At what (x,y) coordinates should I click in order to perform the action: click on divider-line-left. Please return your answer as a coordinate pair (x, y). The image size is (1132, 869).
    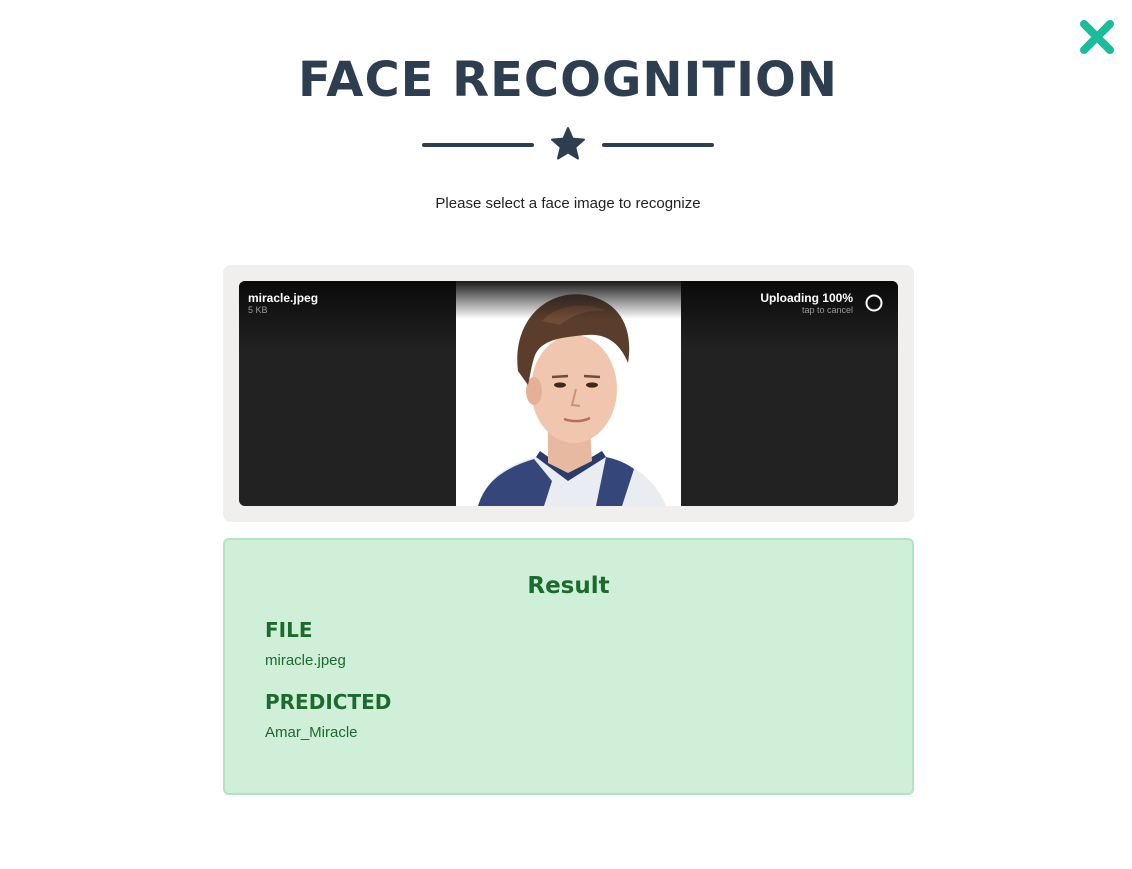
    Looking at the image, I should click on (478, 145).